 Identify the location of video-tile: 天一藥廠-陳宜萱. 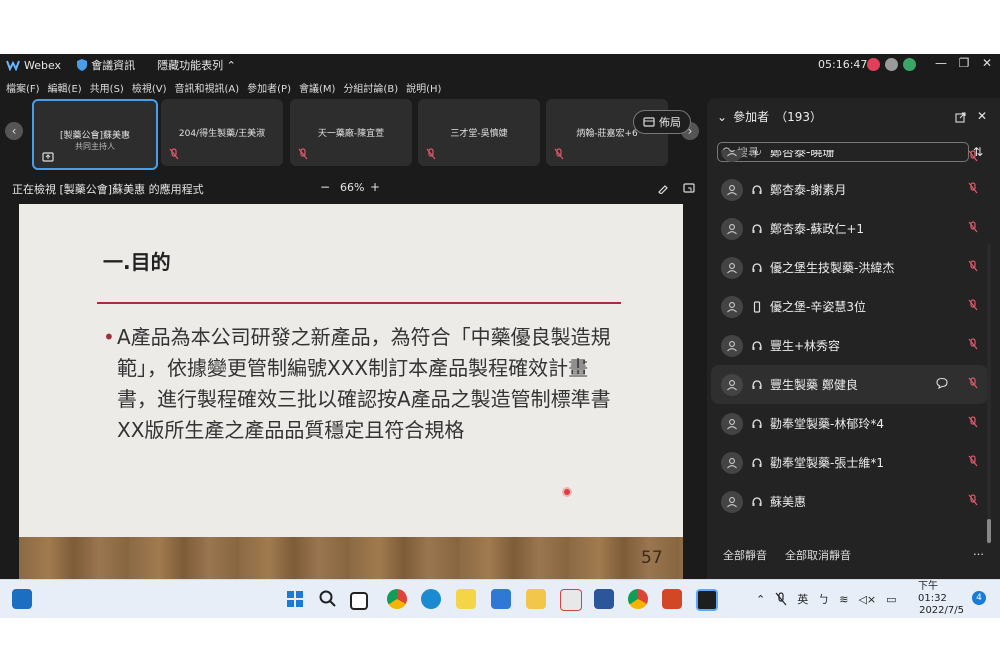
(351, 132).